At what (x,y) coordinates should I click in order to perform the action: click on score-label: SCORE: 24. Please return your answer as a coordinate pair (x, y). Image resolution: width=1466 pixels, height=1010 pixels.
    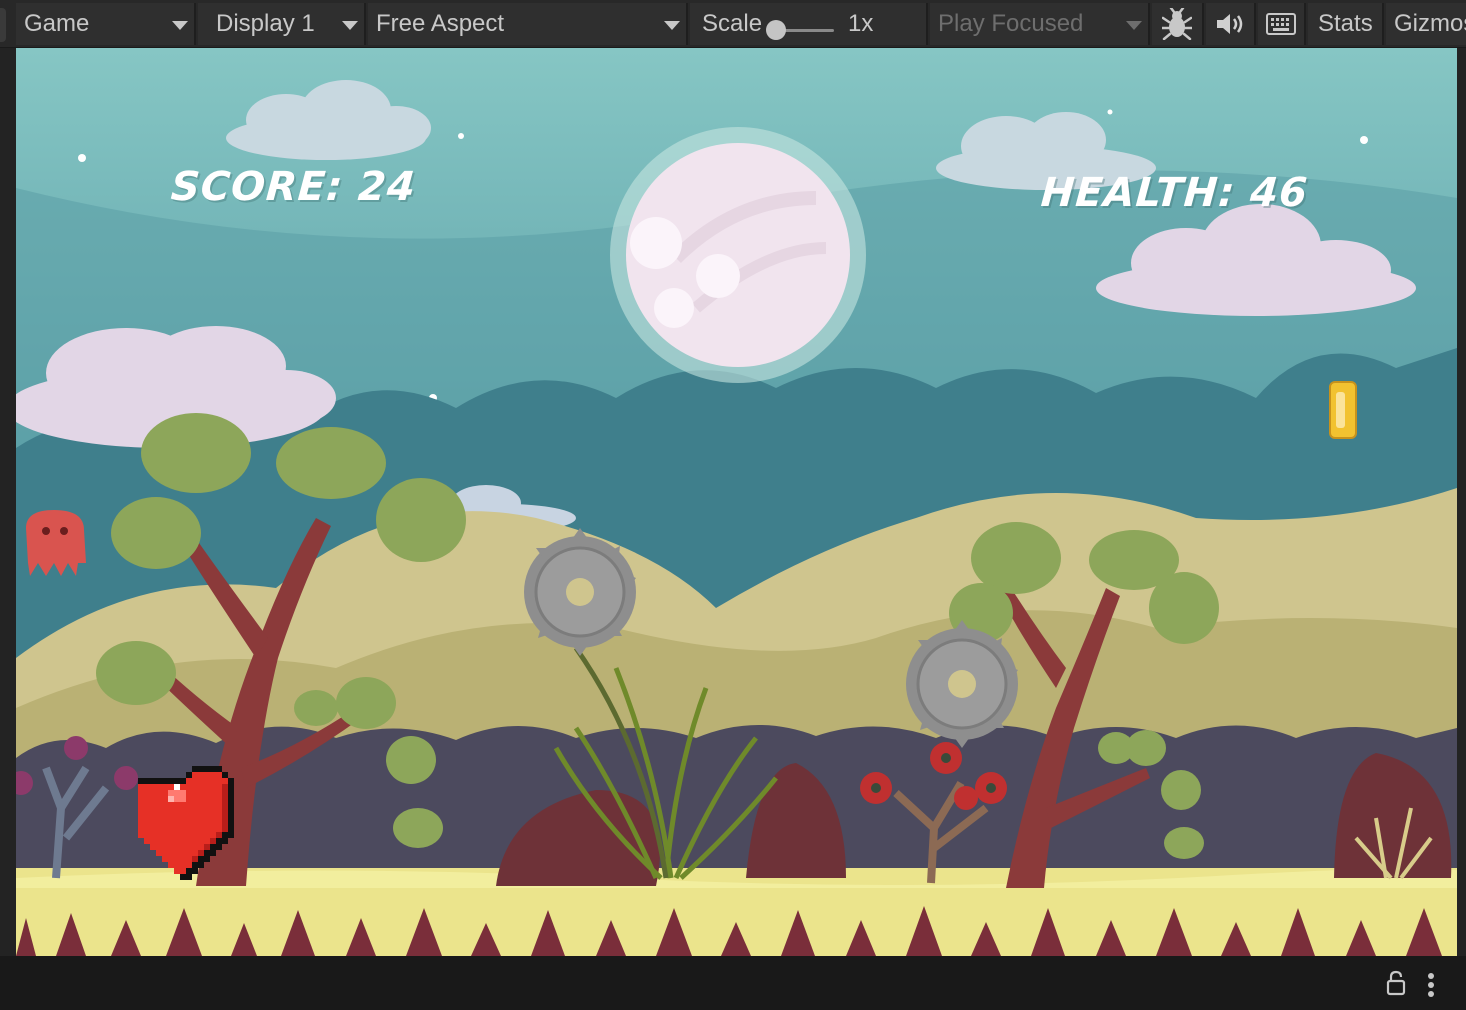
    Looking at the image, I should click on (293, 187).